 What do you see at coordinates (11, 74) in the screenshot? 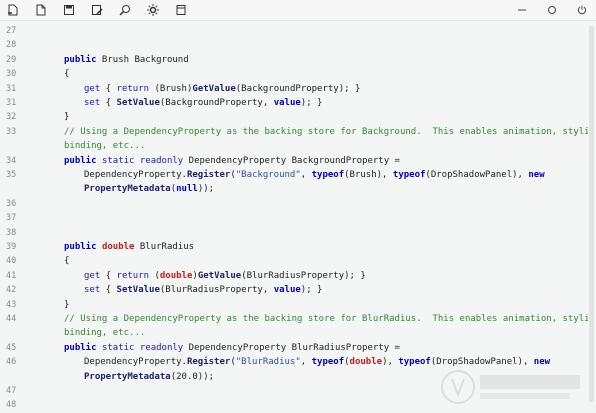
I see `line-number: 30` at bounding box center [11, 74].